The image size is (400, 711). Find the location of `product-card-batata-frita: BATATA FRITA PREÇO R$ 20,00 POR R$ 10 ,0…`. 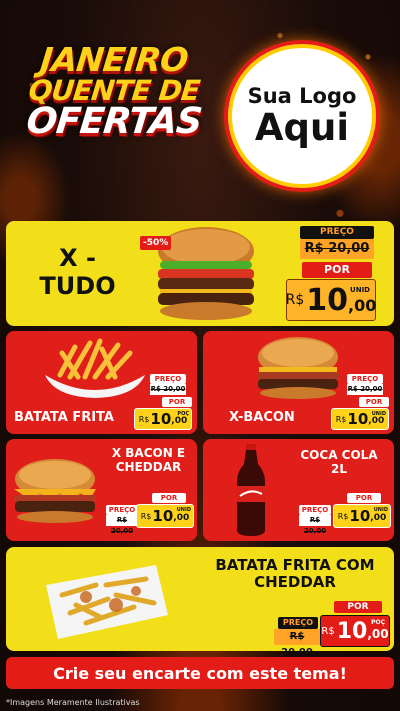

product-card-batata-frita: BATATA FRITA PREÇO R$ 20,00 POR R$ 10 ,0… is located at coordinates (101, 382).